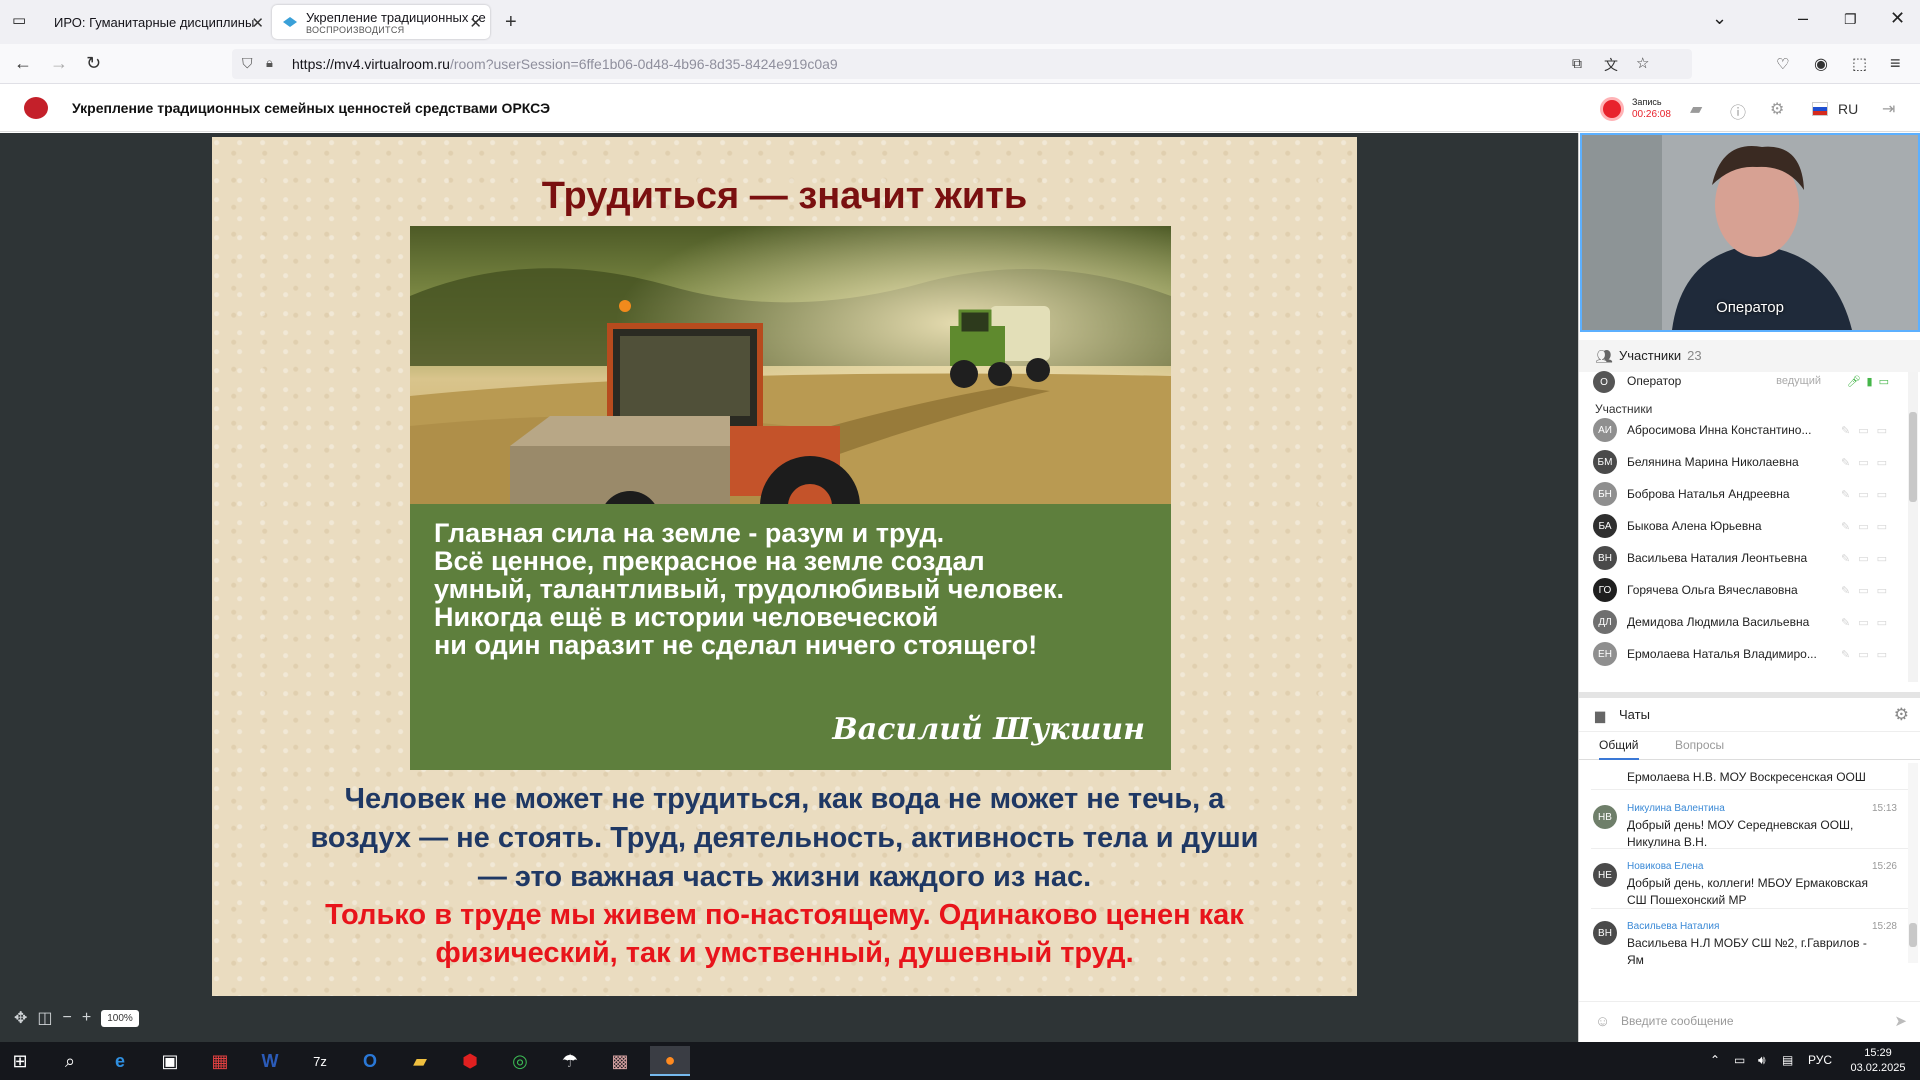 The image size is (1920, 1080). Describe the element at coordinates (470, 1061) in the screenshot. I see `acrobat-icon: ⬢` at that location.